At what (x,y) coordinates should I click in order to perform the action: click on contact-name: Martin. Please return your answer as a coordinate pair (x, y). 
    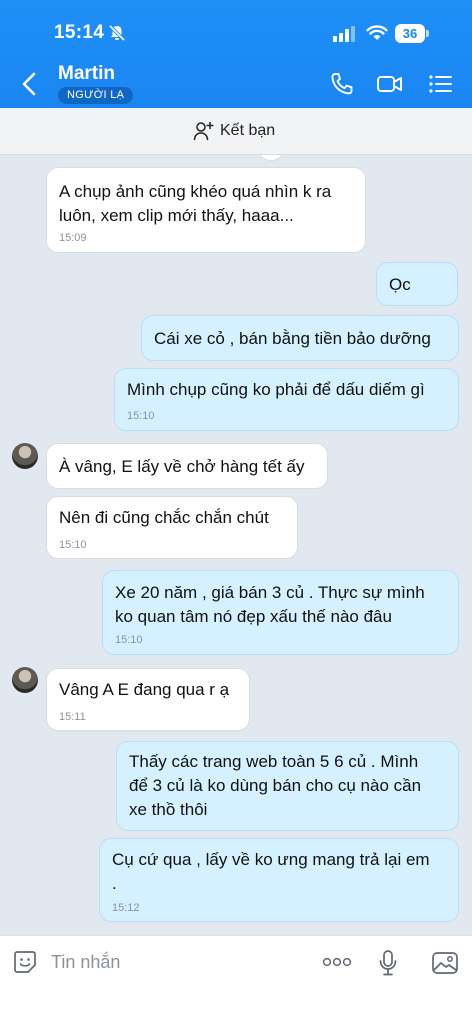
    Looking at the image, I should click on (86, 74).